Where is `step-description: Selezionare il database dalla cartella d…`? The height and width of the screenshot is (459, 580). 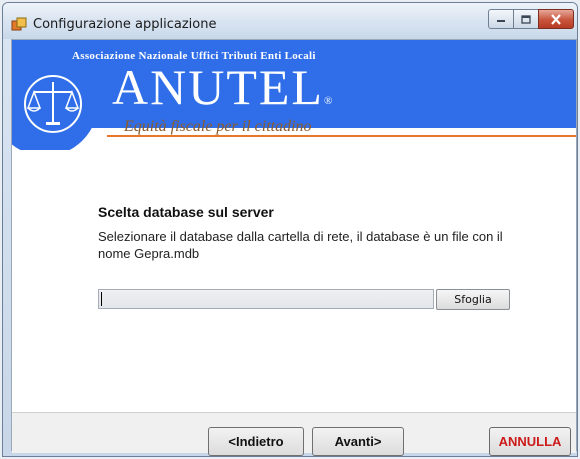 step-description: Selezionare il database dalla cartella d… is located at coordinates (300, 245).